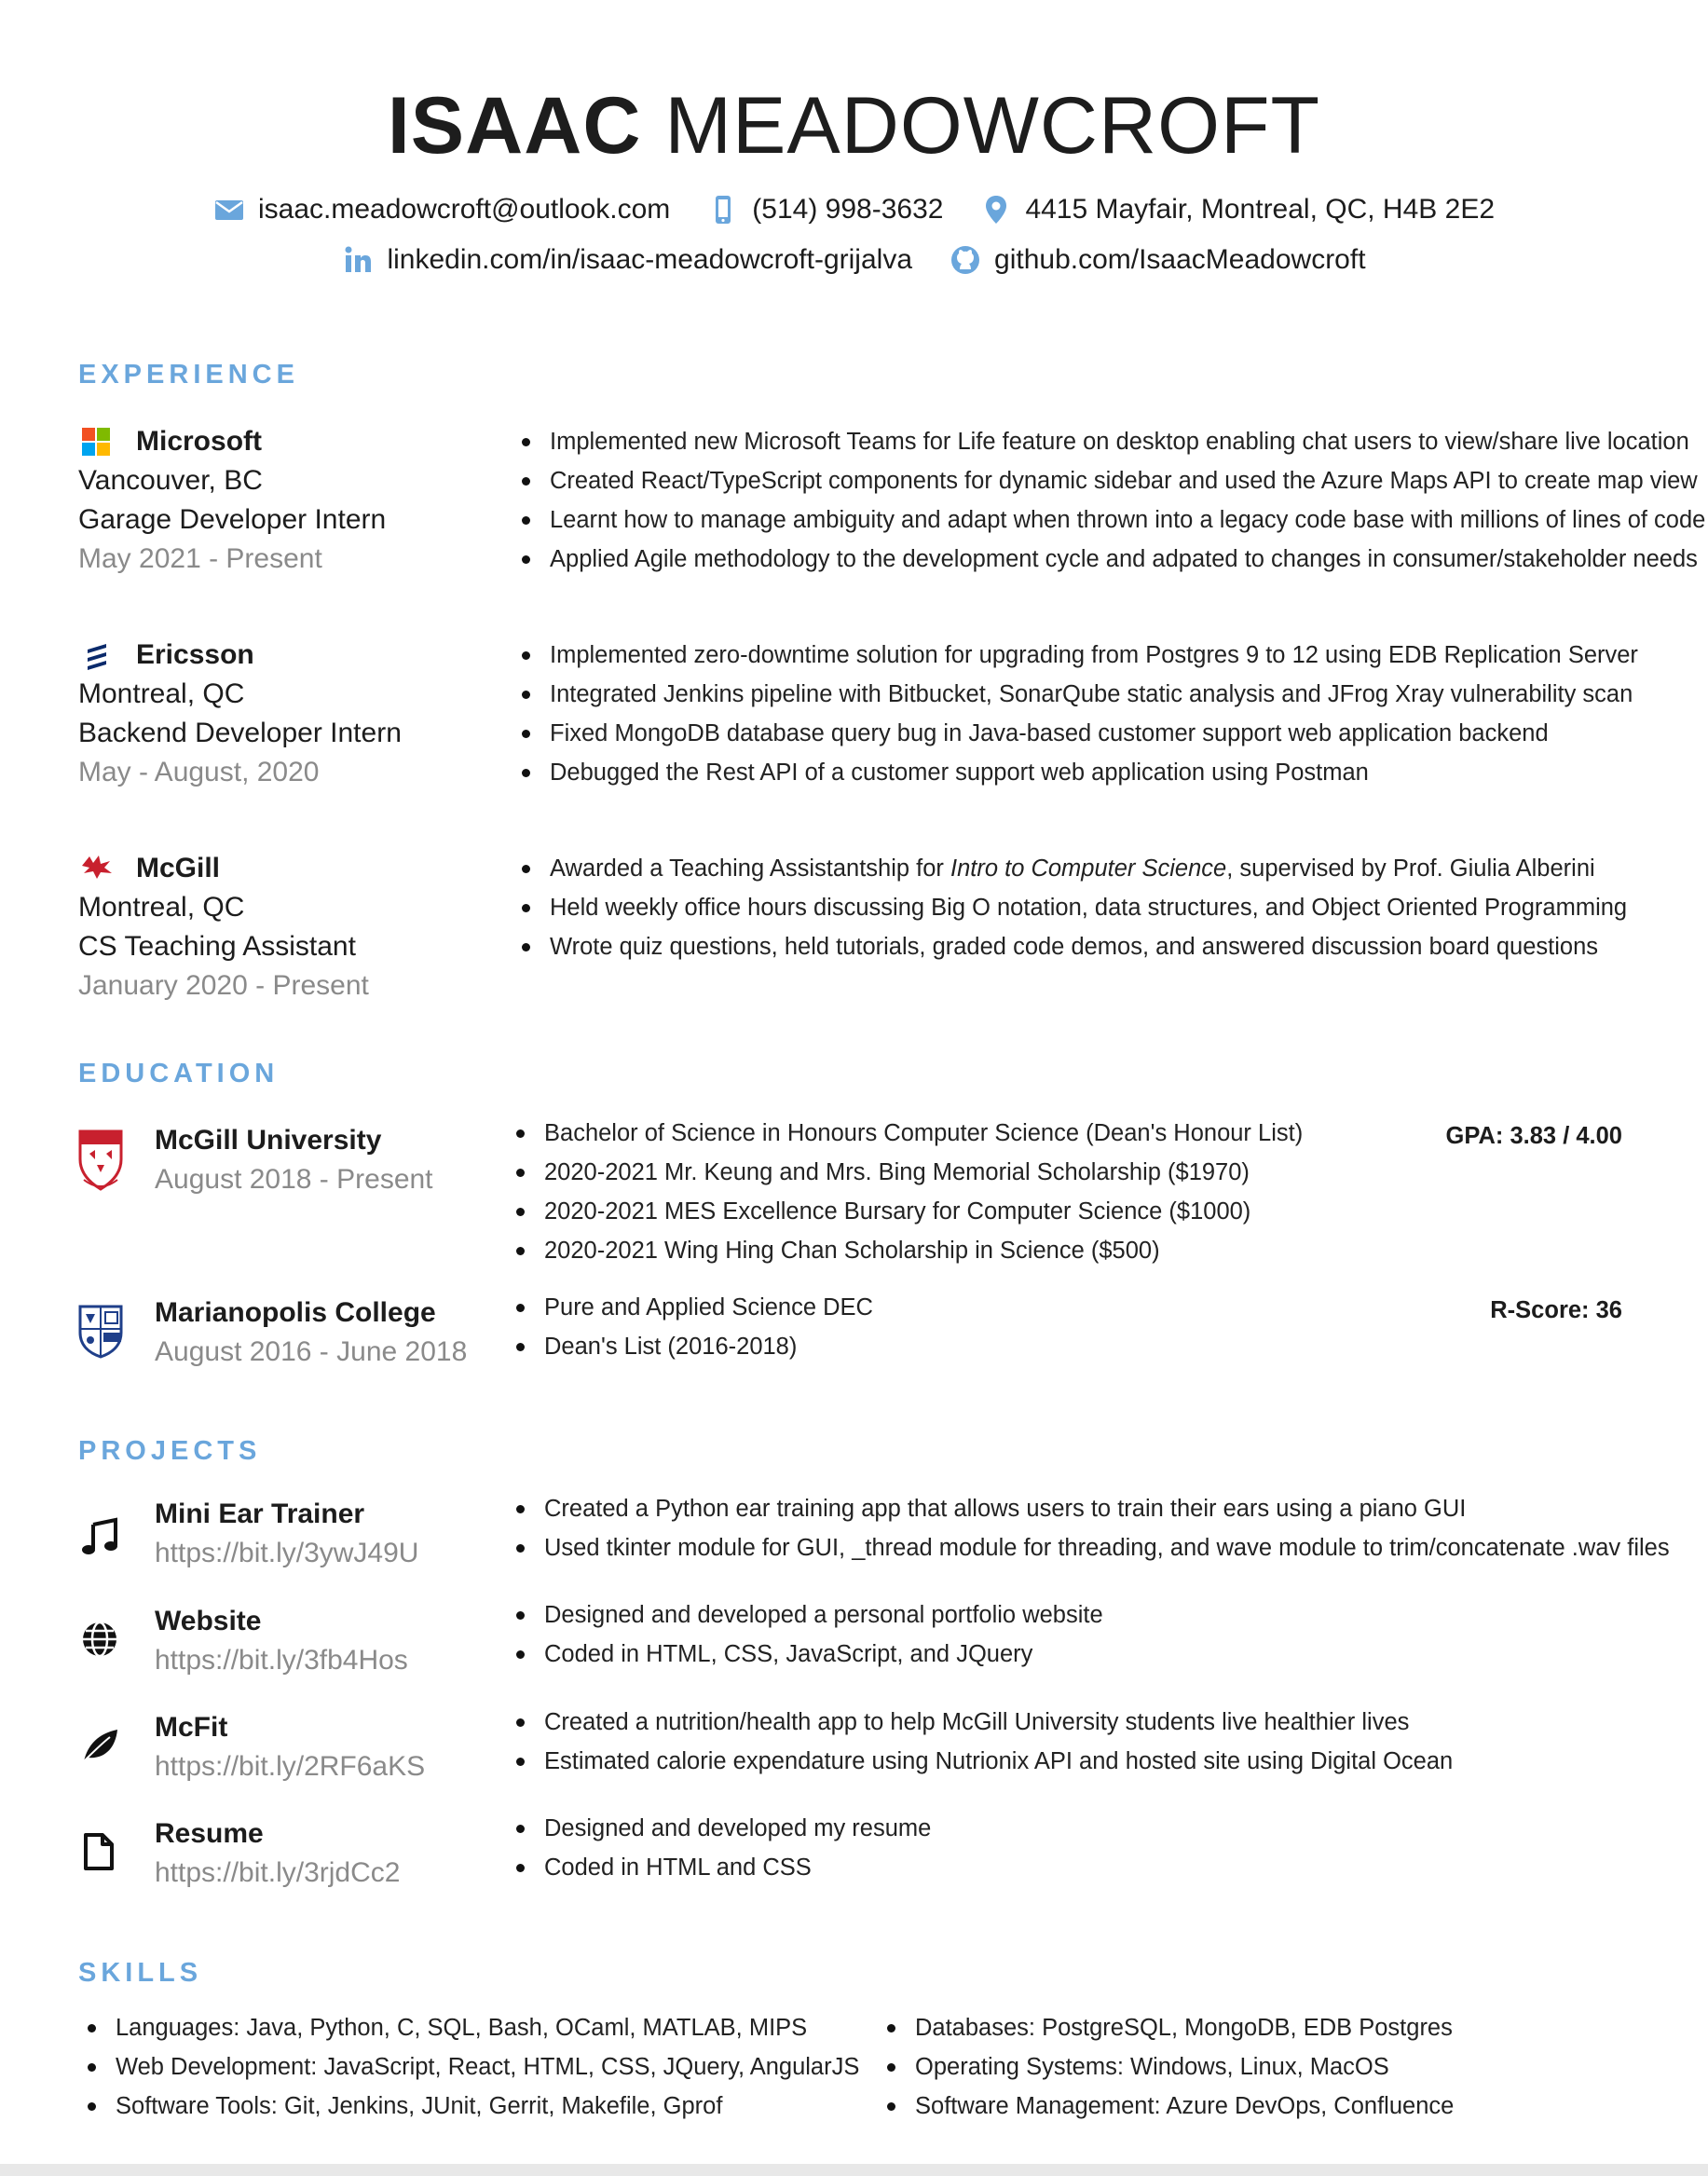  What do you see at coordinates (199, 772) in the screenshot?
I see `job-dates: May - August, 2020` at bounding box center [199, 772].